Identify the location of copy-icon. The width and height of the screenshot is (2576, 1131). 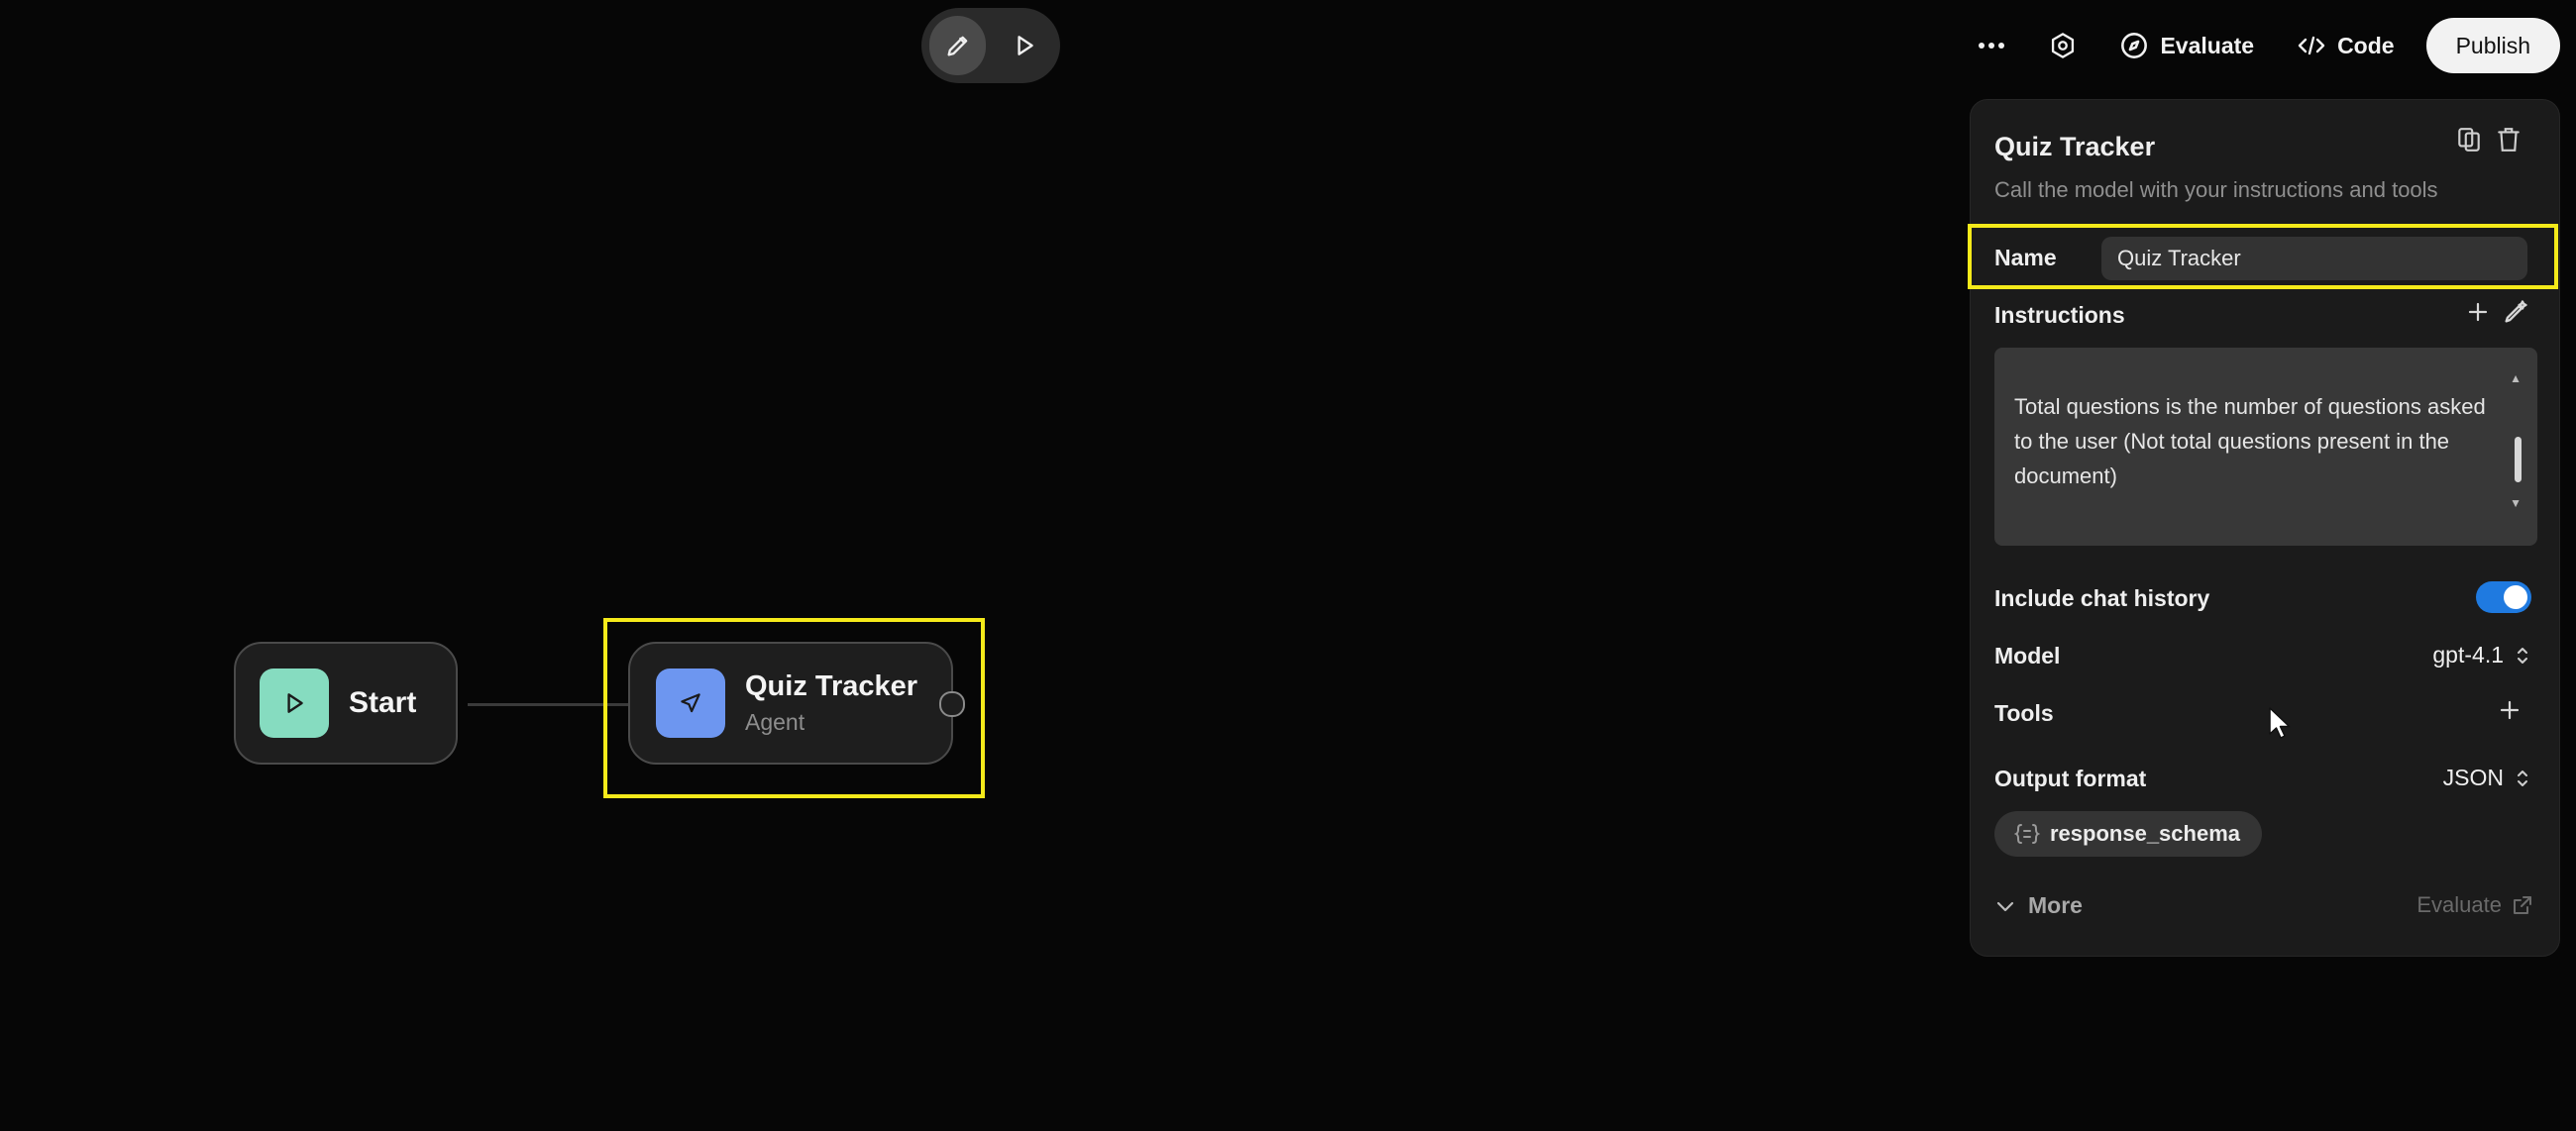
(2469, 140).